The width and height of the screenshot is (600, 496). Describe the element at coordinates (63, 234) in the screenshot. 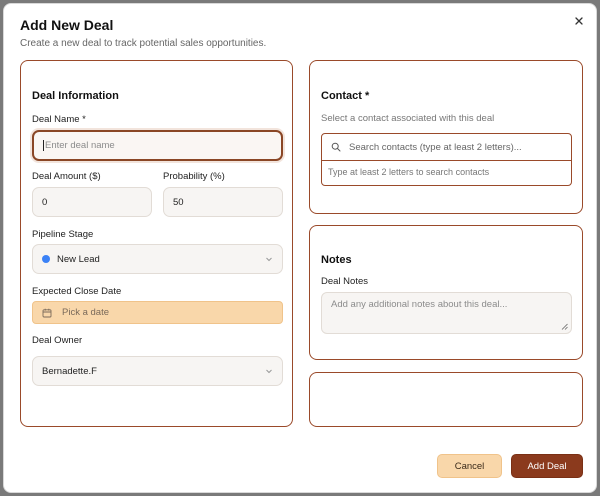

I see `pipeline-stage-label: Pipeline Stage` at that location.